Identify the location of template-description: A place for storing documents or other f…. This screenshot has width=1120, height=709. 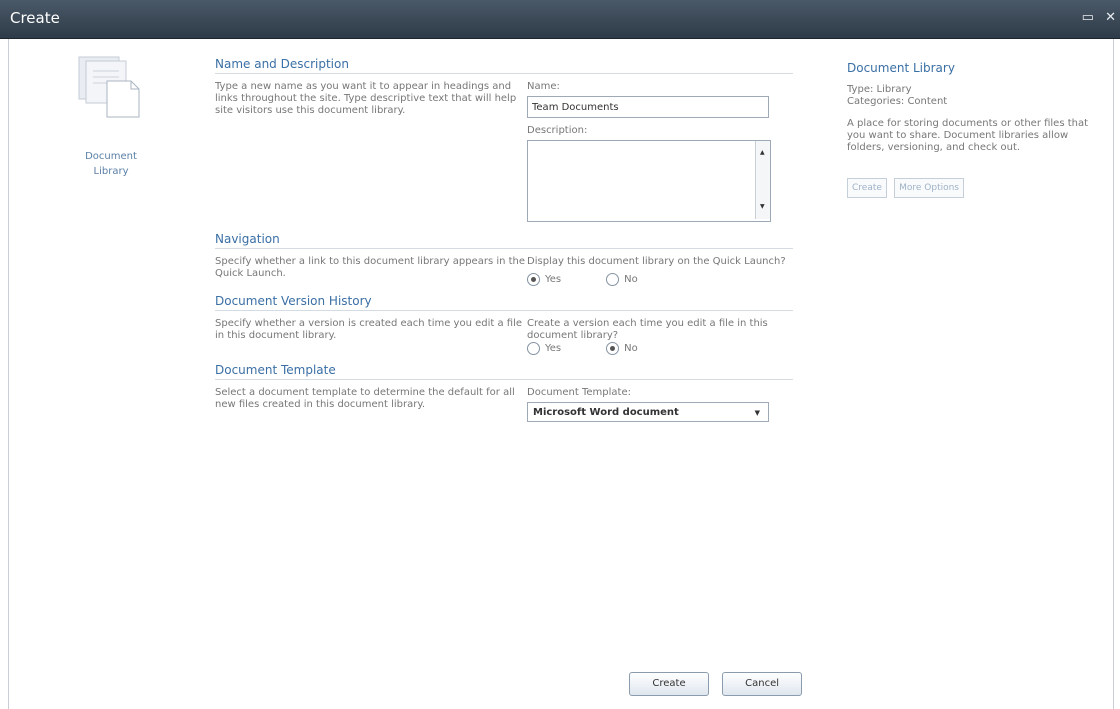
(968, 135).